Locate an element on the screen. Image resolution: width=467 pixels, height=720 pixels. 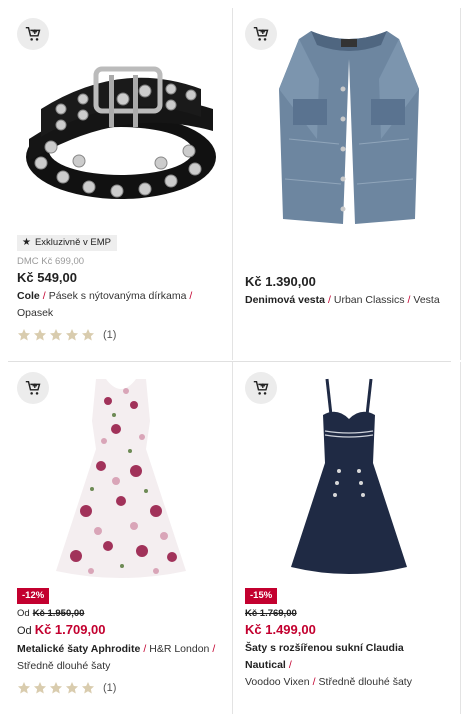
star-icon: ★ is located at coordinates (26, 242).